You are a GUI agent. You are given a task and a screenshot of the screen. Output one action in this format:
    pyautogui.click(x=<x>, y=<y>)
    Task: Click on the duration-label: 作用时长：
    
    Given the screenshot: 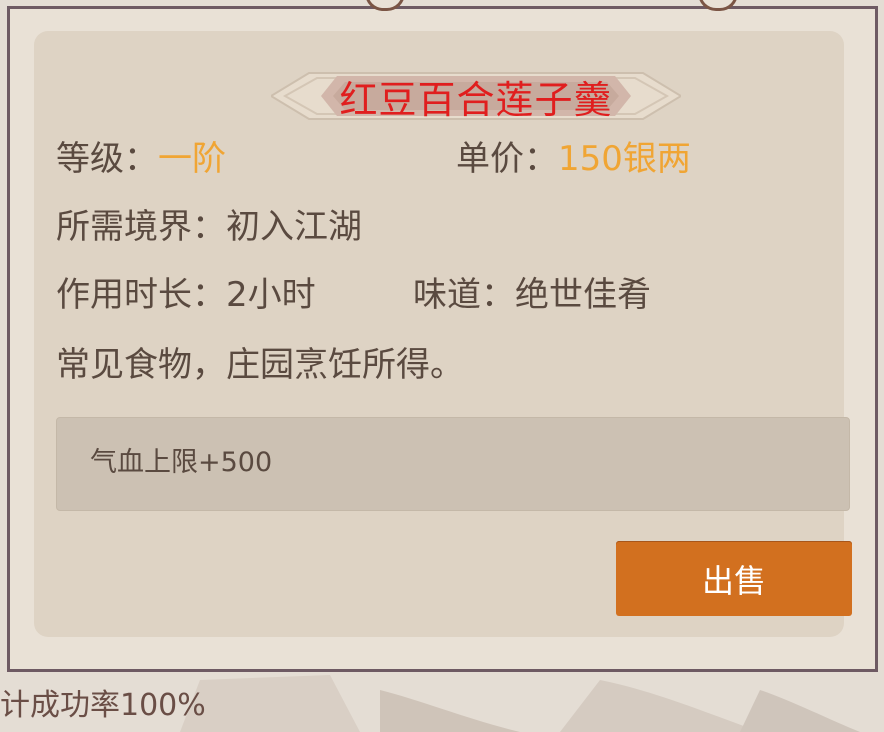 What is the action you would take?
    pyautogui.click(x=141, y=295)
    